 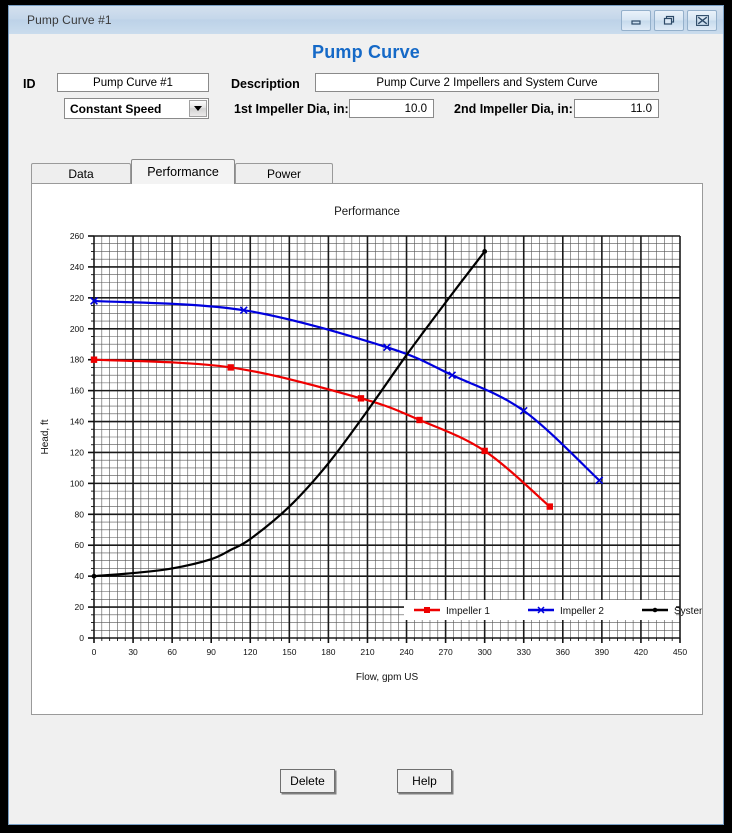 What do you see at coordinates (366, 52) in the screenshot?
I see `page-title: Pump Curve` at bounding box center [366, 52].